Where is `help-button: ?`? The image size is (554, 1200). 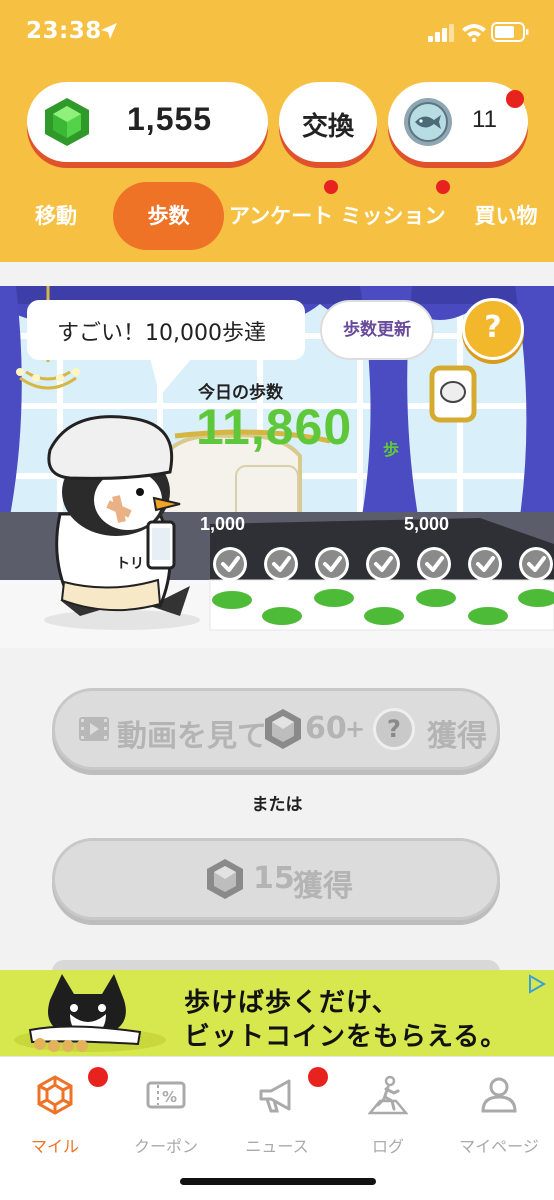
help-button: ? is located at coordinates (493, 329).